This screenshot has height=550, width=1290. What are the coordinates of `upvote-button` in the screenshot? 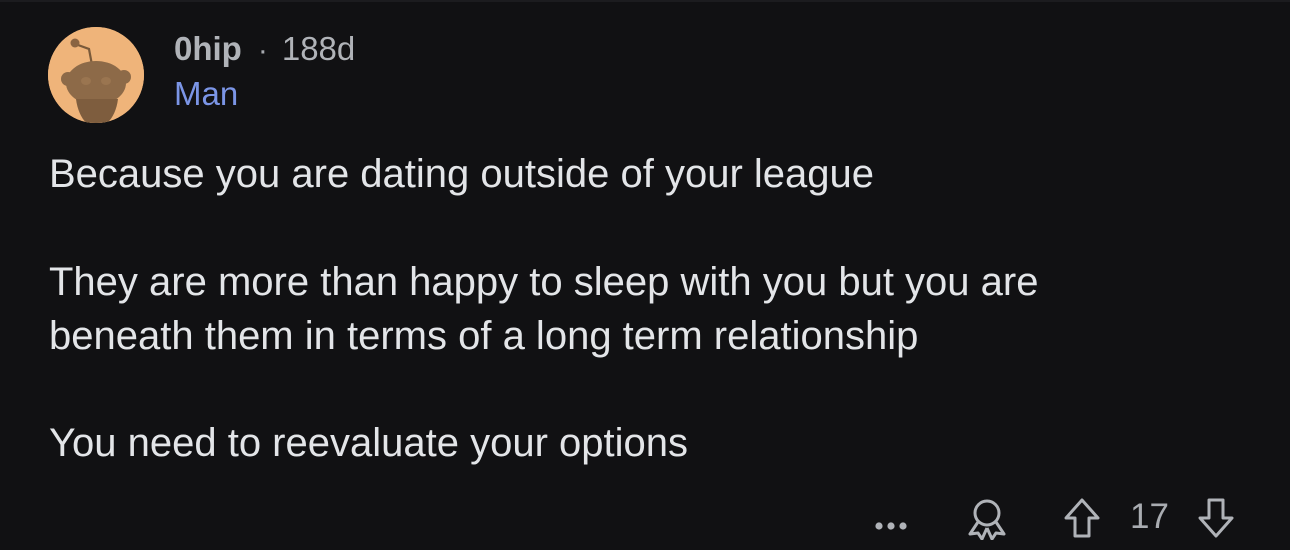 It's located at (1082, 518).